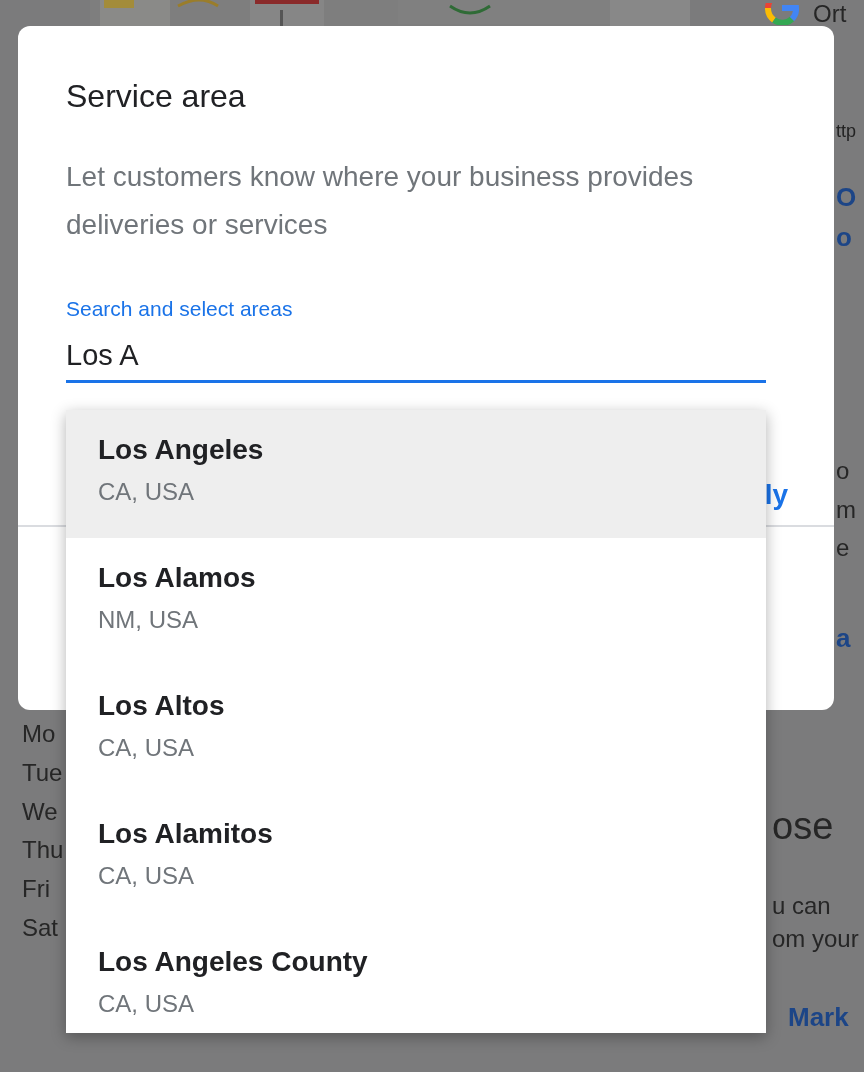  I want to click on place-name: Los Altos, so click(161, 706).